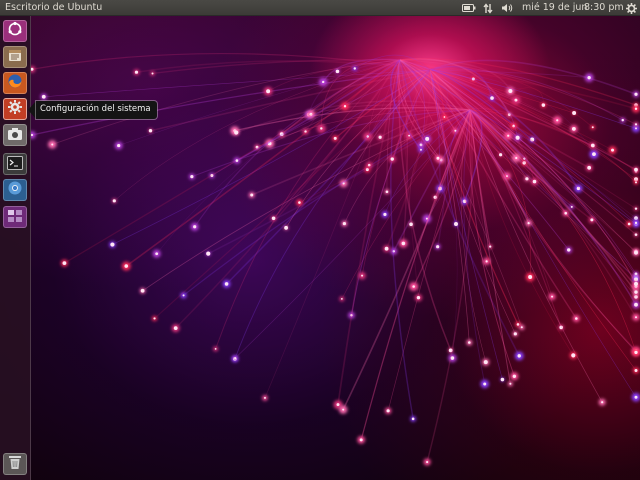  Describe the element at coordinates (604, 8) in the screenshot. I see `clock-time: 8:30 pm` at that location.